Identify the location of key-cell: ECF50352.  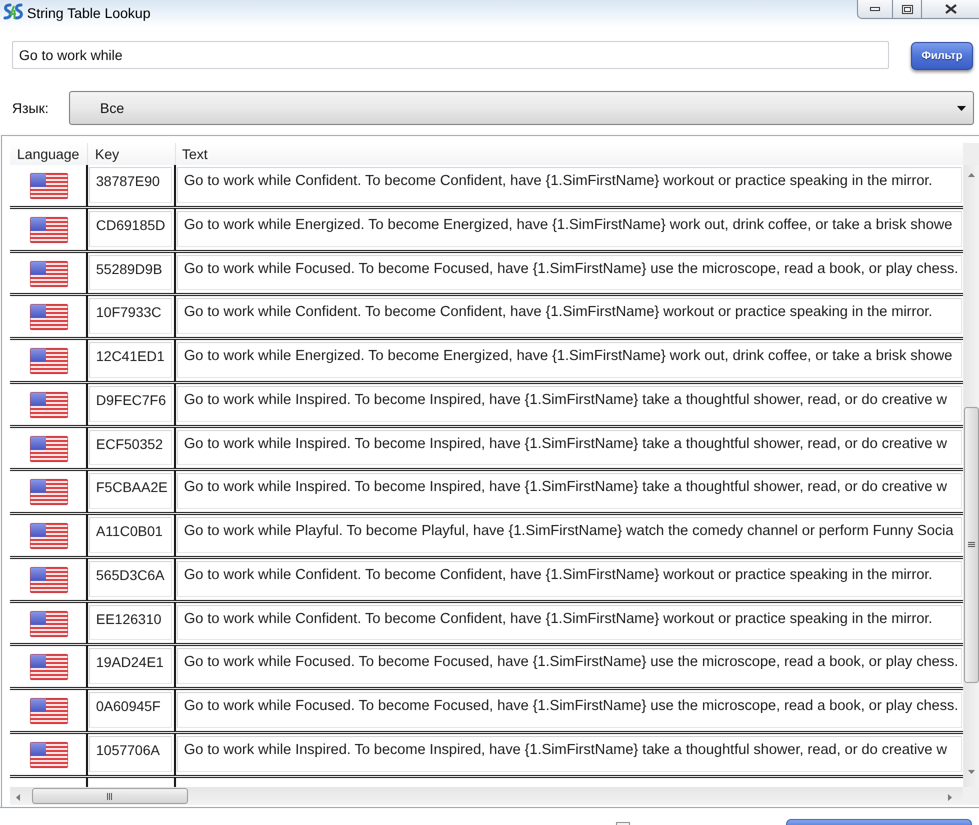
(130, 448).